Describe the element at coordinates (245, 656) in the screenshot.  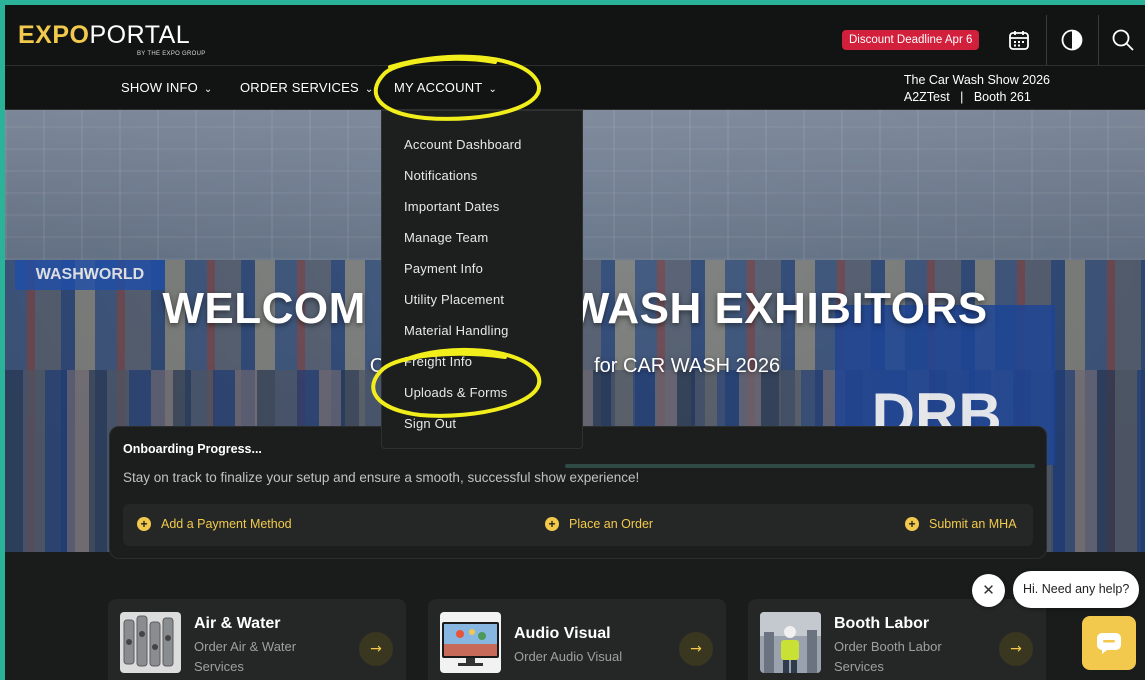
I see `card-subtitle: Order Air & Water Services` at that location.